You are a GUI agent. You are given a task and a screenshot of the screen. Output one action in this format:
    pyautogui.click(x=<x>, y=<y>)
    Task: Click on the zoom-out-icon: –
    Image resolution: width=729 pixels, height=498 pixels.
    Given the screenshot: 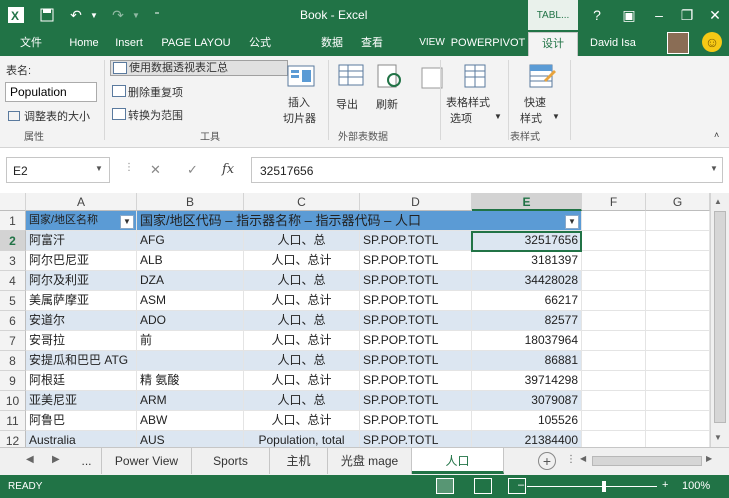 What is the action you would take?
    pyautogui.click(x=521, y=485)
    